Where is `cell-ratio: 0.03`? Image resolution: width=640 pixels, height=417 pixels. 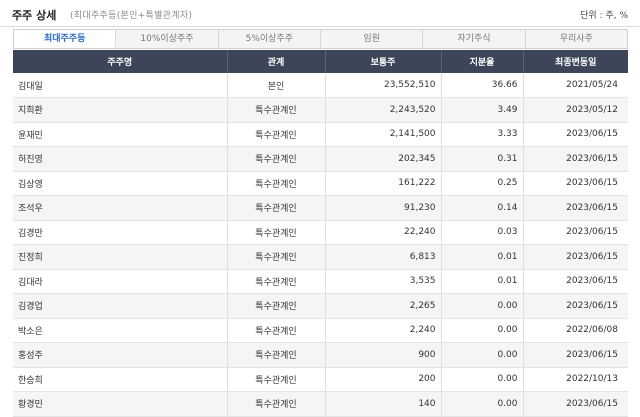
cell-ratio: 0.03 is located at coordinates (482, 232).